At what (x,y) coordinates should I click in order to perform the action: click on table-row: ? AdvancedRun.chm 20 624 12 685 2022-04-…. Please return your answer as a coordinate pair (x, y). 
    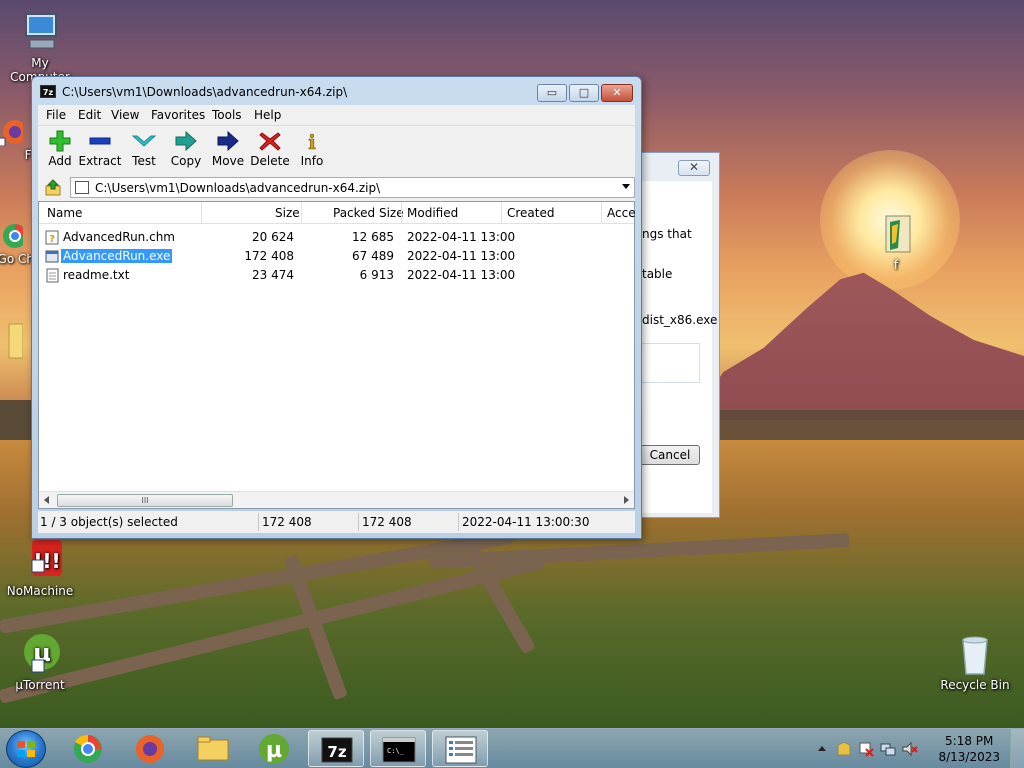
    Looking at the image, I should click on (336, 237).